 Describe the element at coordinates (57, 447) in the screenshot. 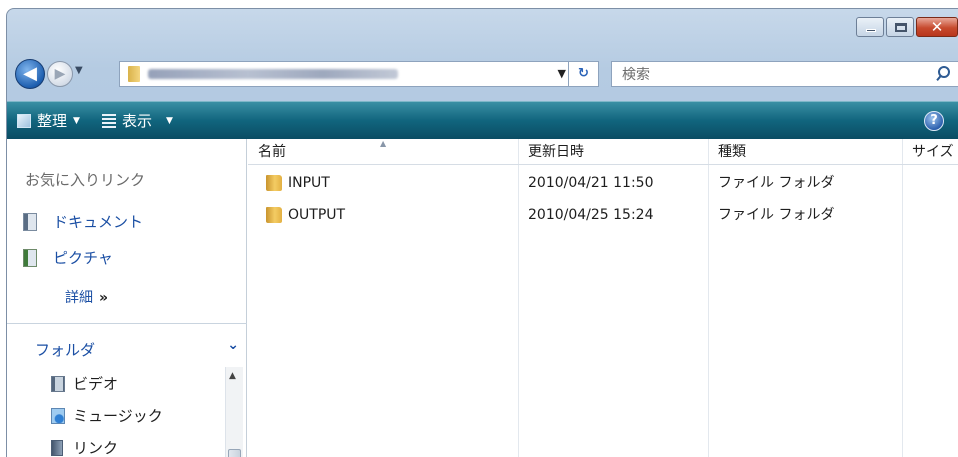

I see `links-icon` at that location.